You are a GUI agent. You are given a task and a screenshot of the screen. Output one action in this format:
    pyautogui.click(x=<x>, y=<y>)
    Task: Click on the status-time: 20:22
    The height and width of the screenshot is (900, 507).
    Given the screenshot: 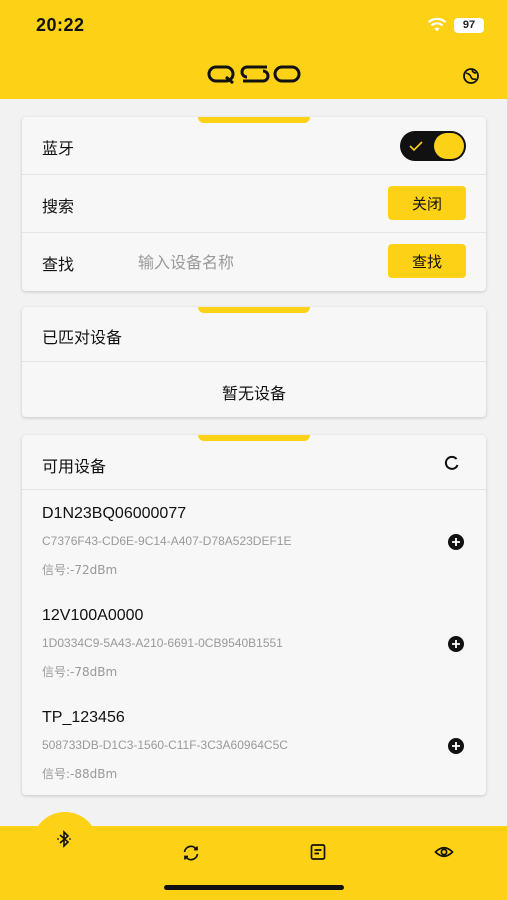 What is the action you would take?
    pyautogui.click(x=60, y=25)
    